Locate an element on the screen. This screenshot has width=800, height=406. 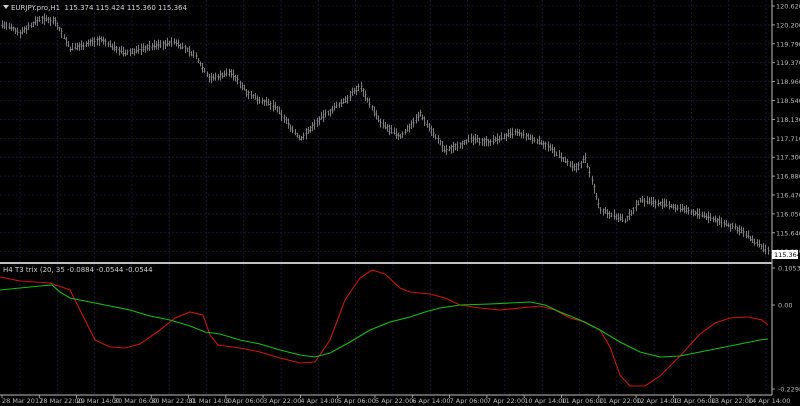
price-tick-label: 117.710 is located at coordinates (788, 139).